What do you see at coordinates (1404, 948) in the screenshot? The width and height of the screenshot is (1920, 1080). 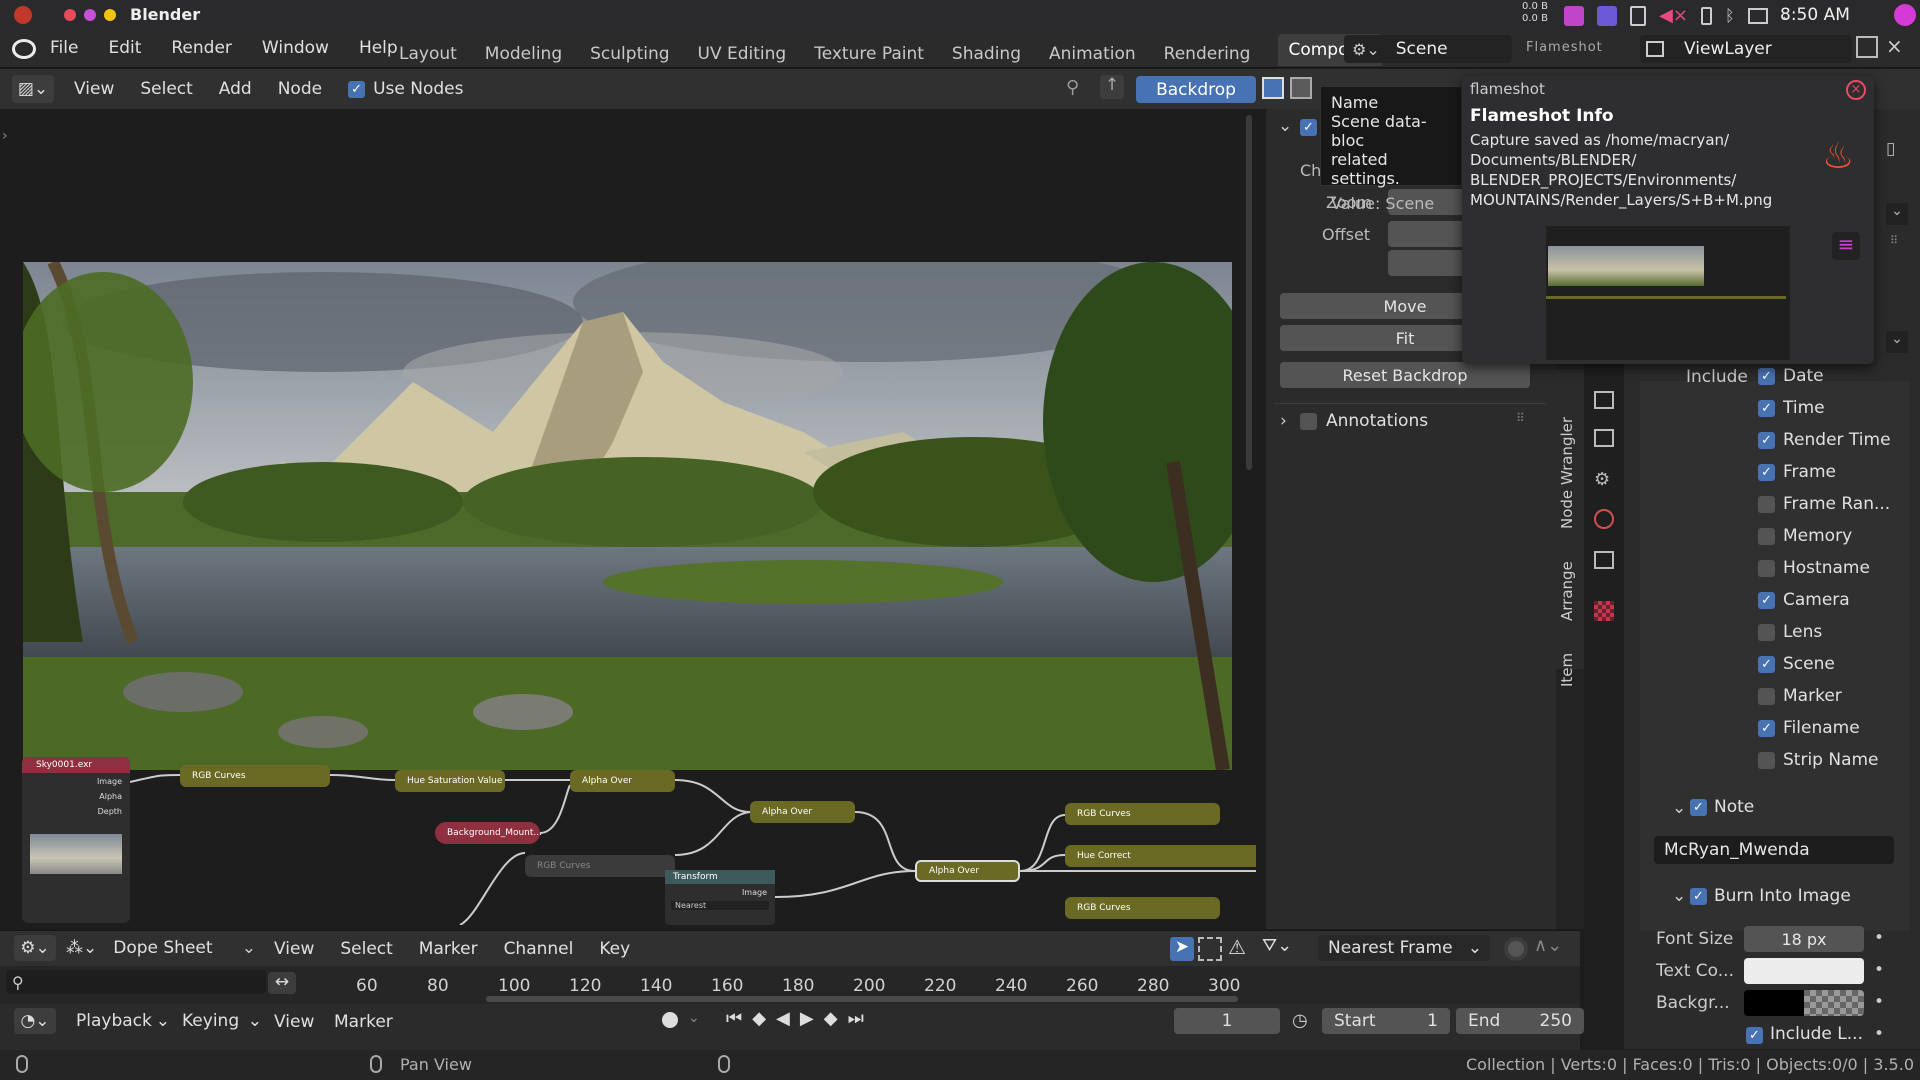 I see `snap-mode-select: Nearest Frame ⌄` at bounding box center [1404, 948].